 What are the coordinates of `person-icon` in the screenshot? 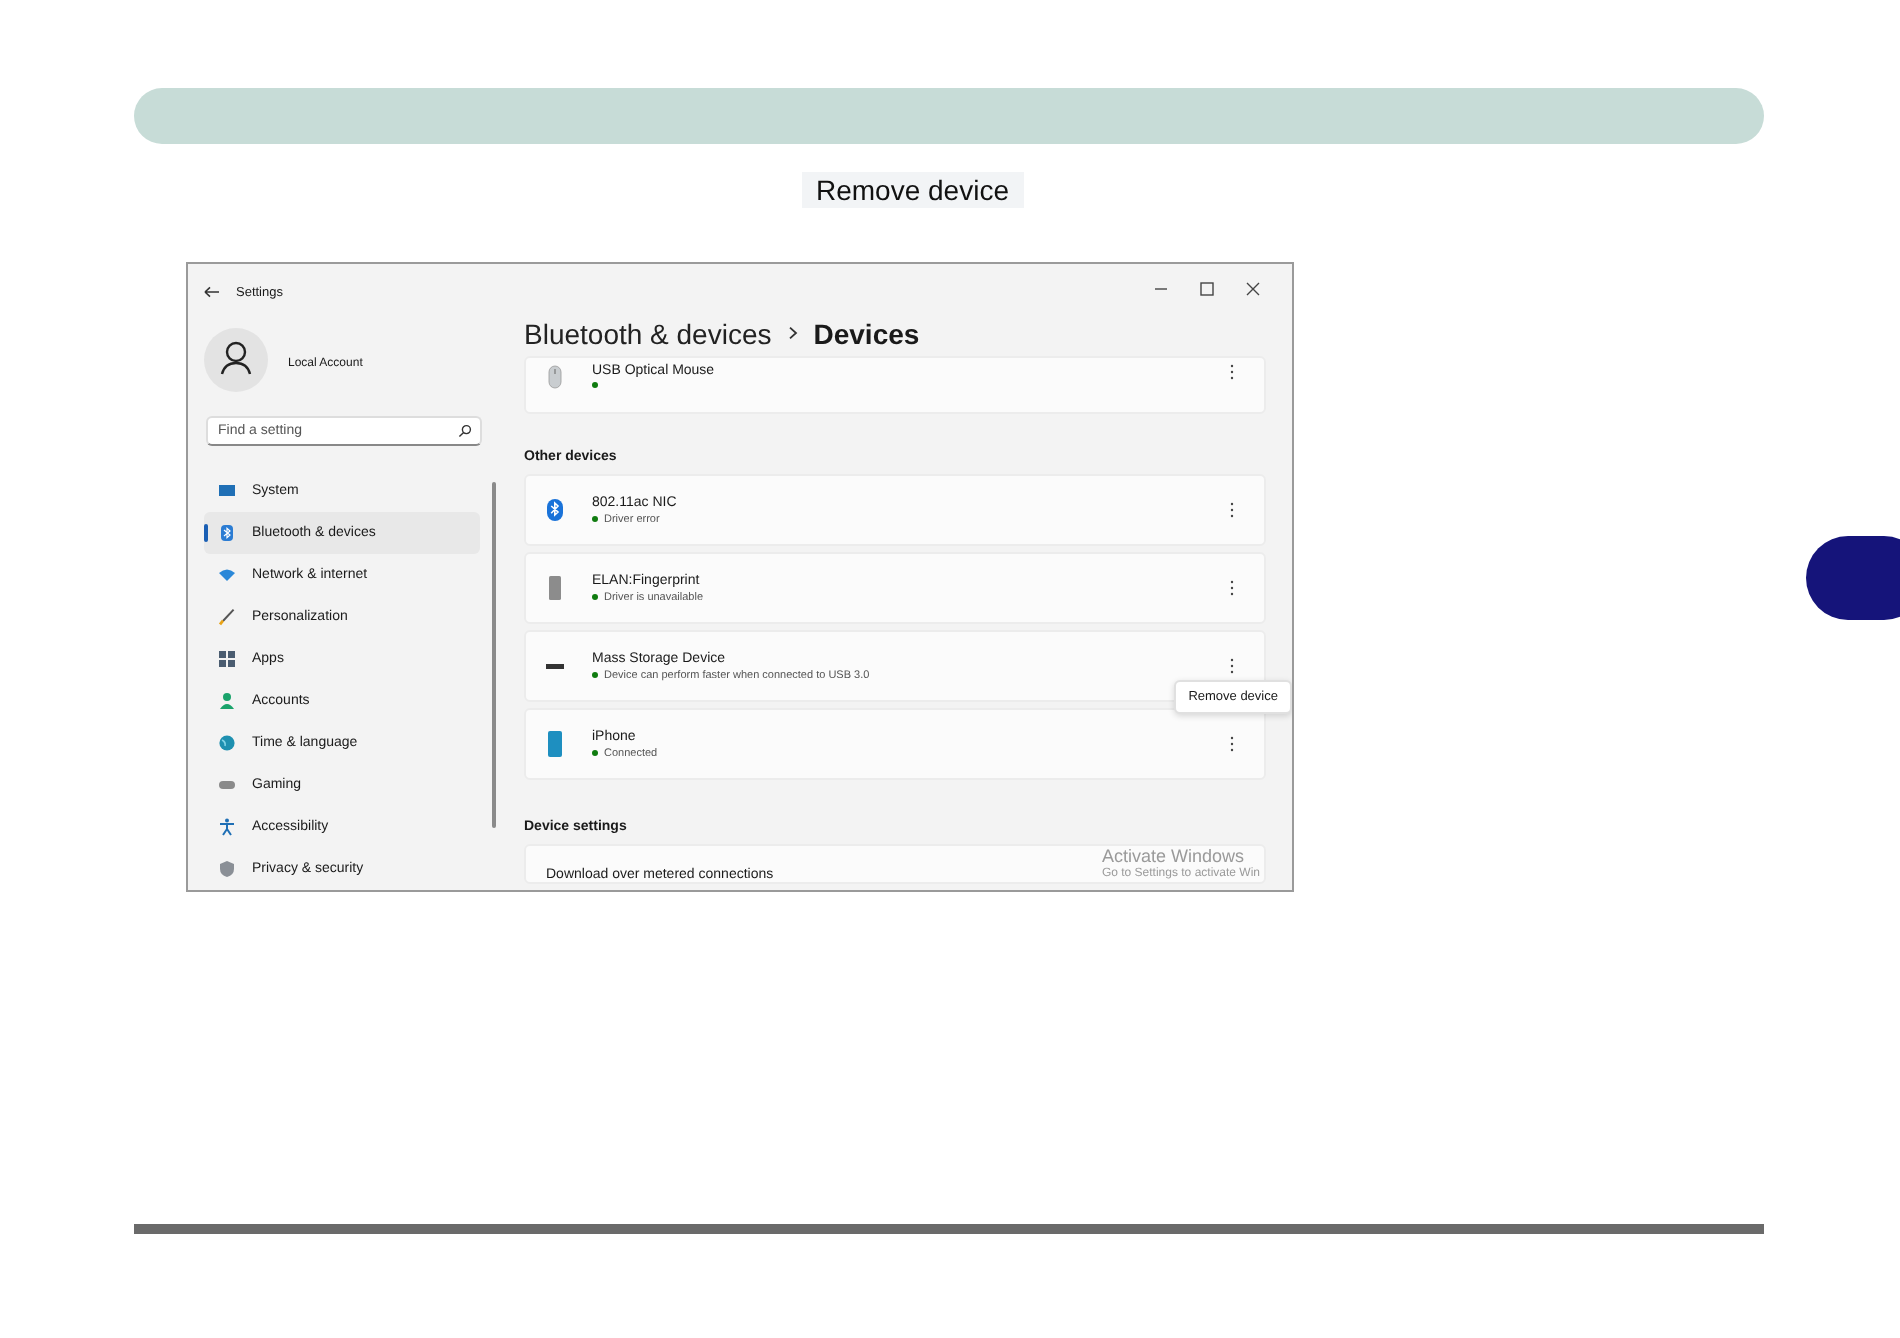 It's located at (227, 701).